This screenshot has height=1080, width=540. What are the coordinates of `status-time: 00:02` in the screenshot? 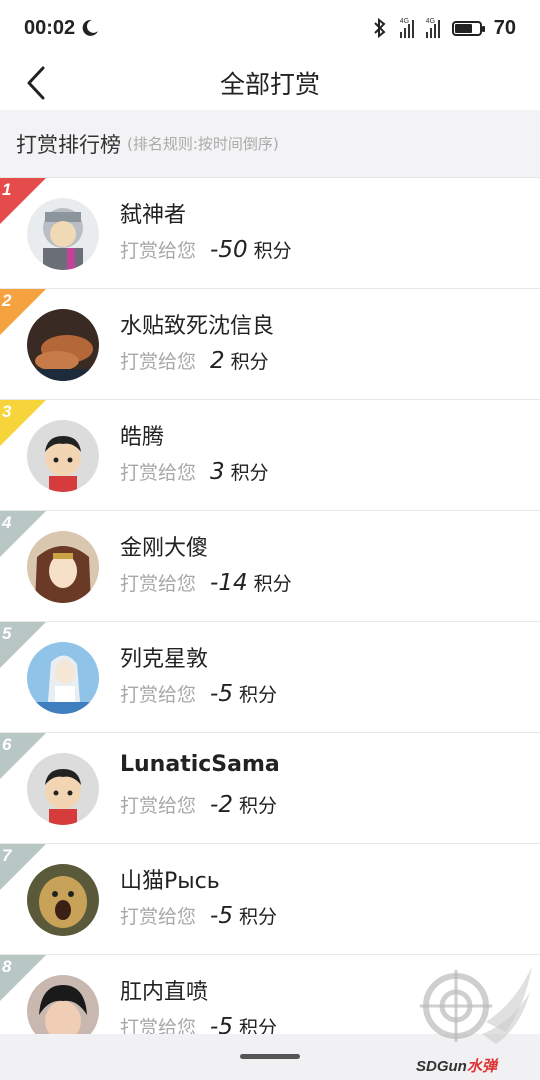 It's located at (50, 27).